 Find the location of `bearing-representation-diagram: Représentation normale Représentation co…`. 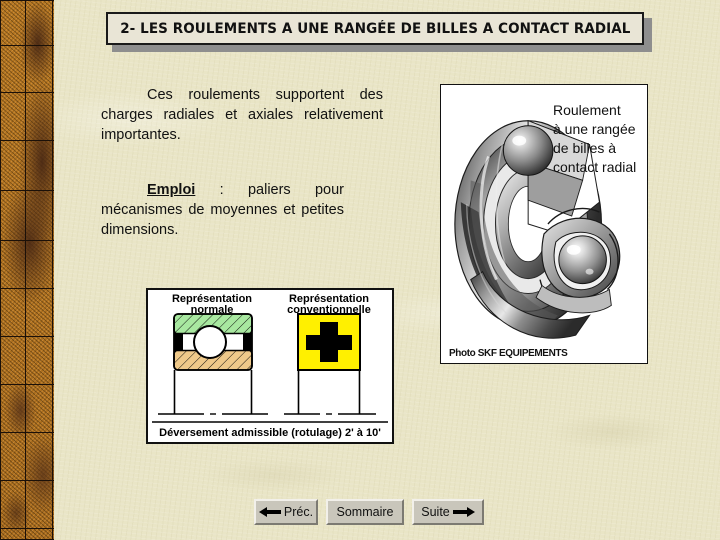

bearing-representation-diagram: Représentation normale Représentation co… is located at coordinates (270, 366).